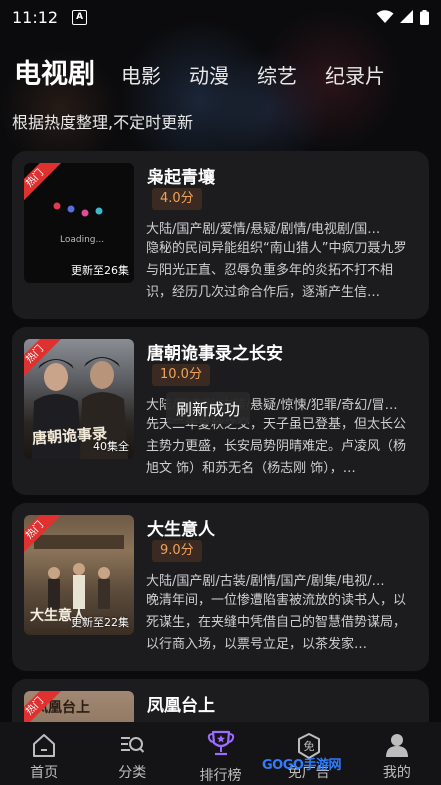  What do you see at coordinates (181, 530) in the screenshot?
I see `item-title: 大生意人` at bounding box center [181, 530].